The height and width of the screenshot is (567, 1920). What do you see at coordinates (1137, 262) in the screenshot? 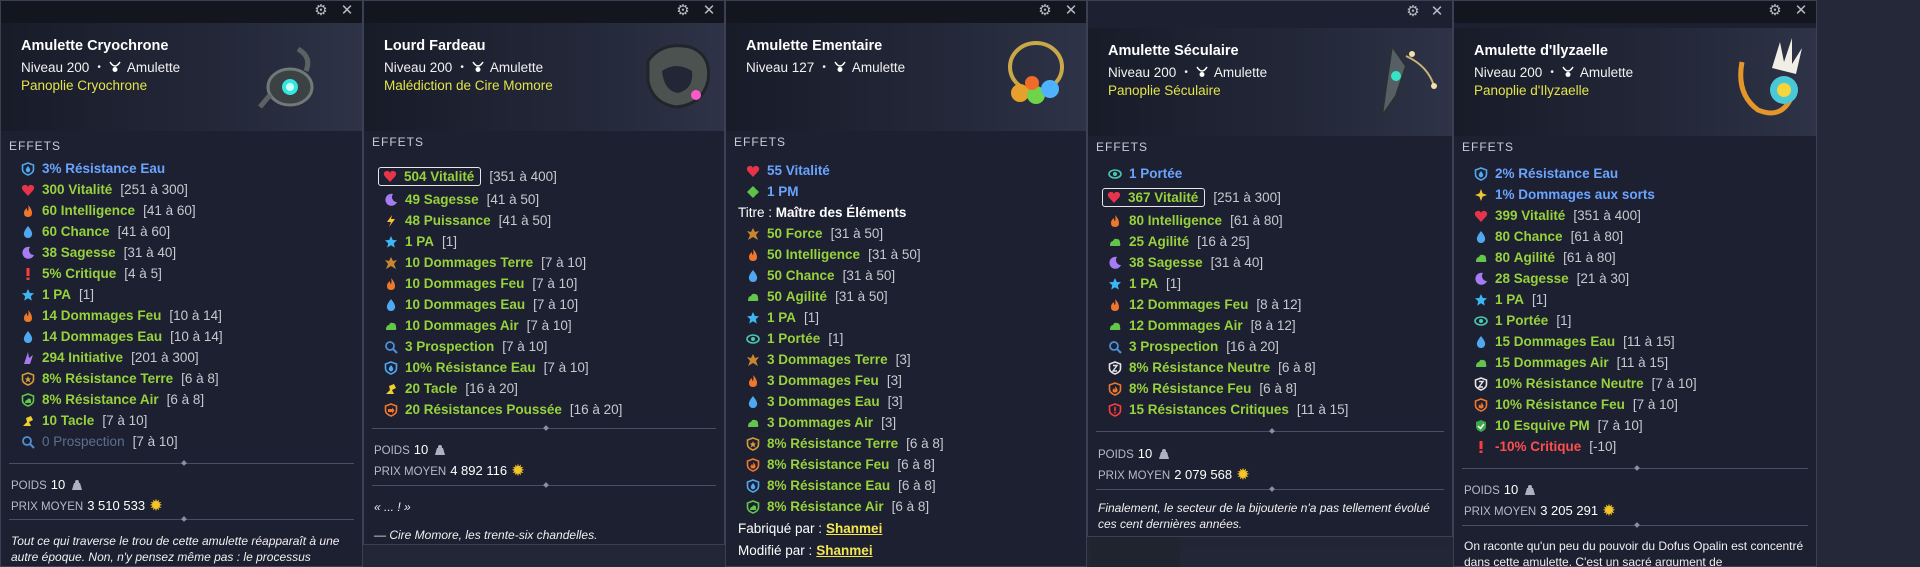
I see `effect-value: 38` at bounding box center [1137, 262].